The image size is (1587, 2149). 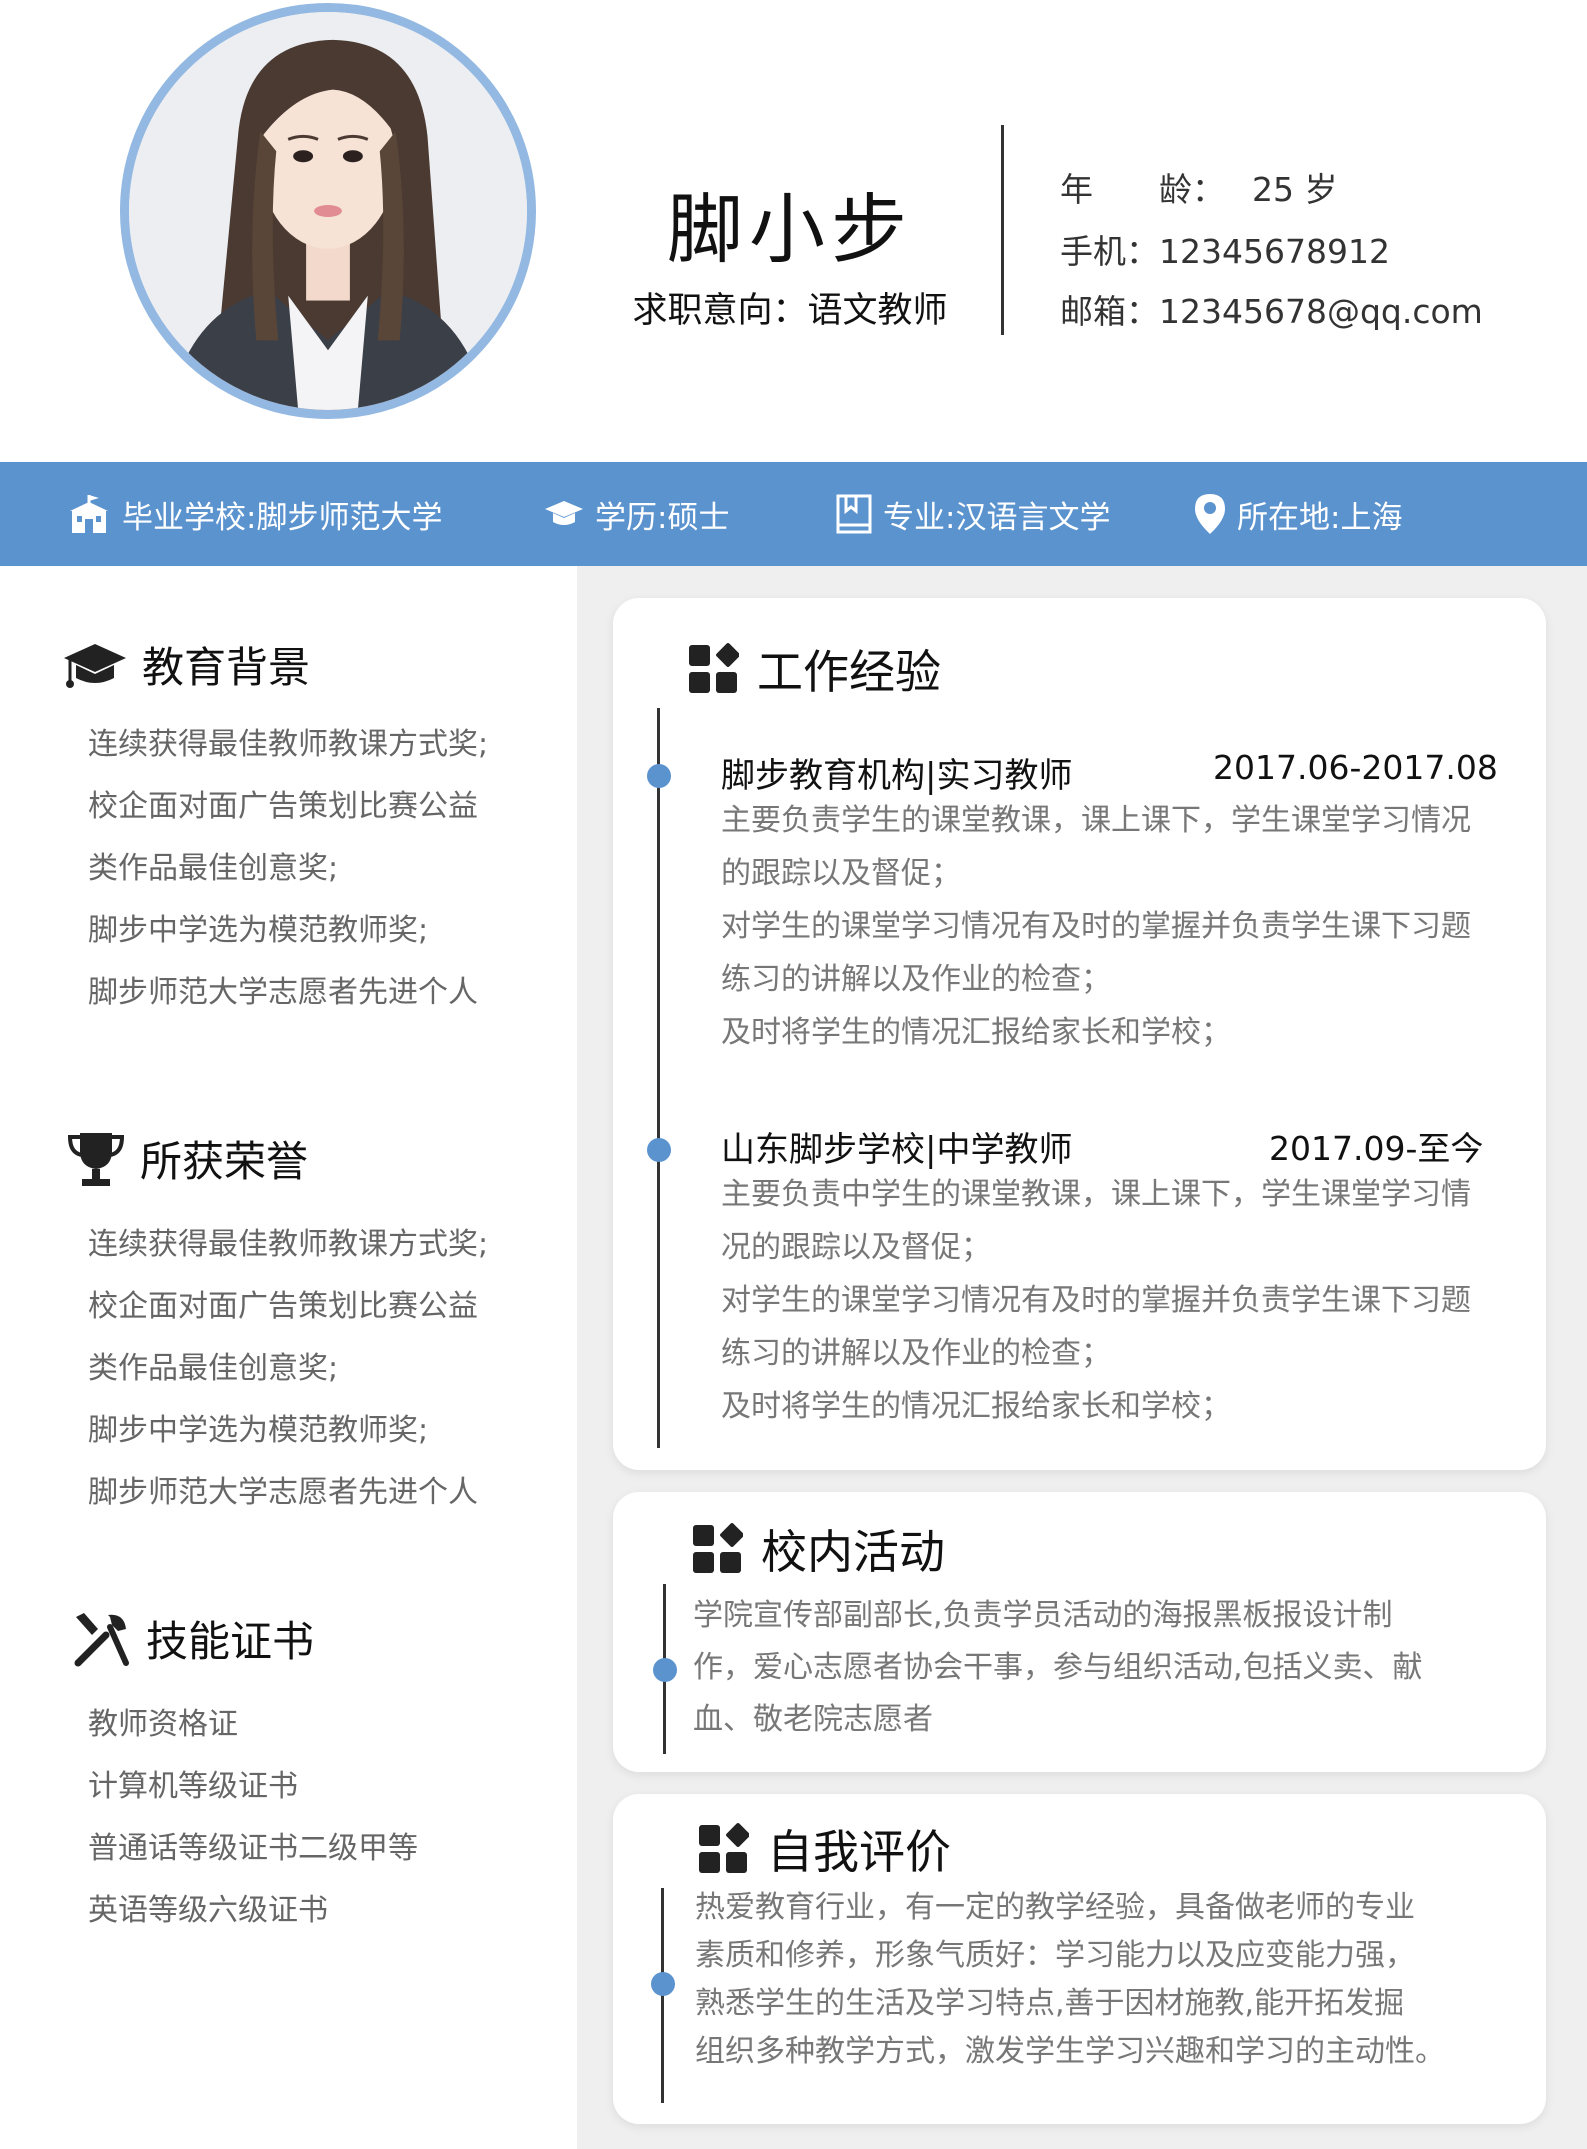 What do you see at coordinates (253, 1848) in the screenshot?
I see `list-item: 普通话等级证书二级甲等` at bounding box center [253, 1848].